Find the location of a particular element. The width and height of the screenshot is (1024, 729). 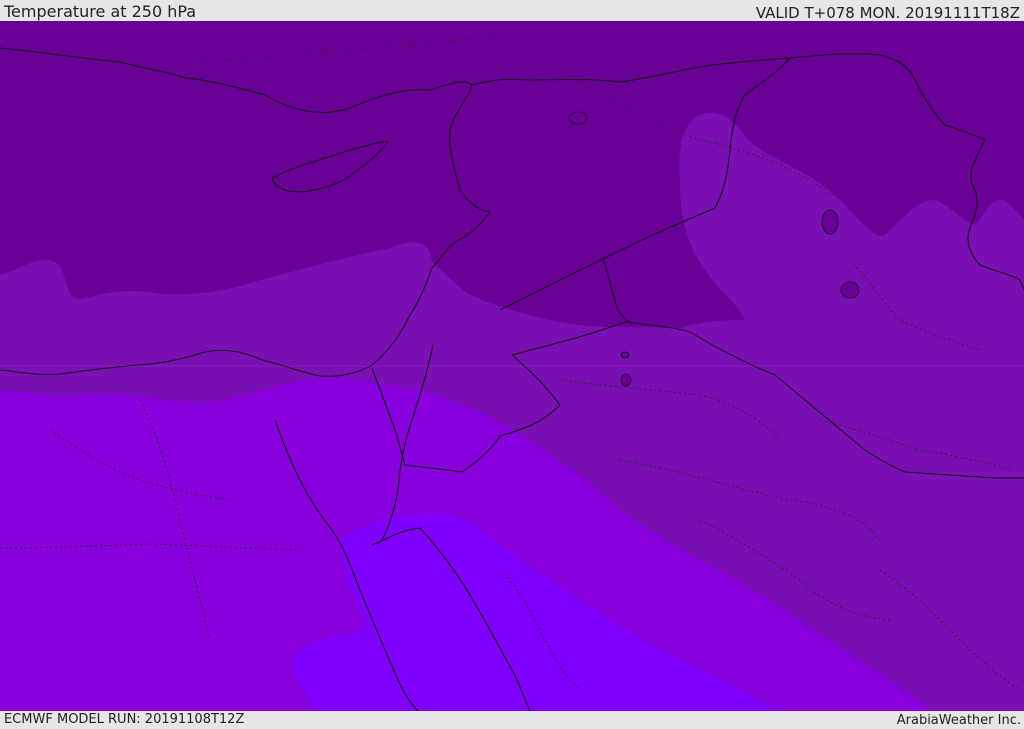

brand-label: ArabiaWeather Inc. is located at coordinates (958, 720).